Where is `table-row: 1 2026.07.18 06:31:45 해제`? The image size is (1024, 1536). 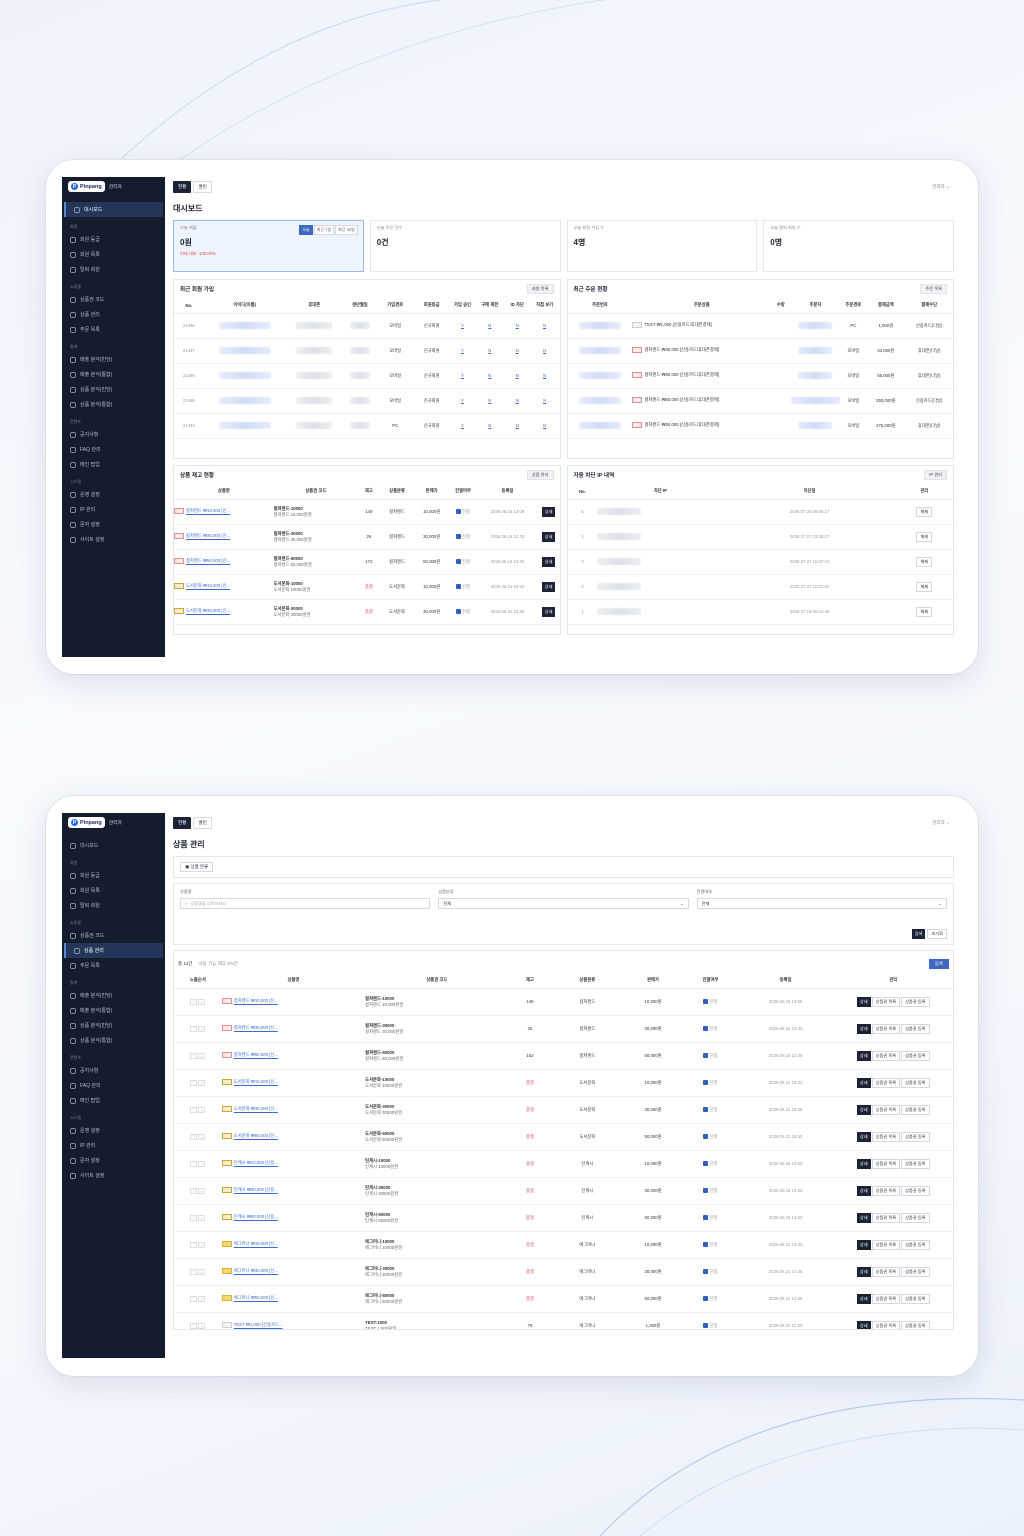
table-row: 1 2026.07.18 06:31:45 해제 is located at coordinates (760, 612).